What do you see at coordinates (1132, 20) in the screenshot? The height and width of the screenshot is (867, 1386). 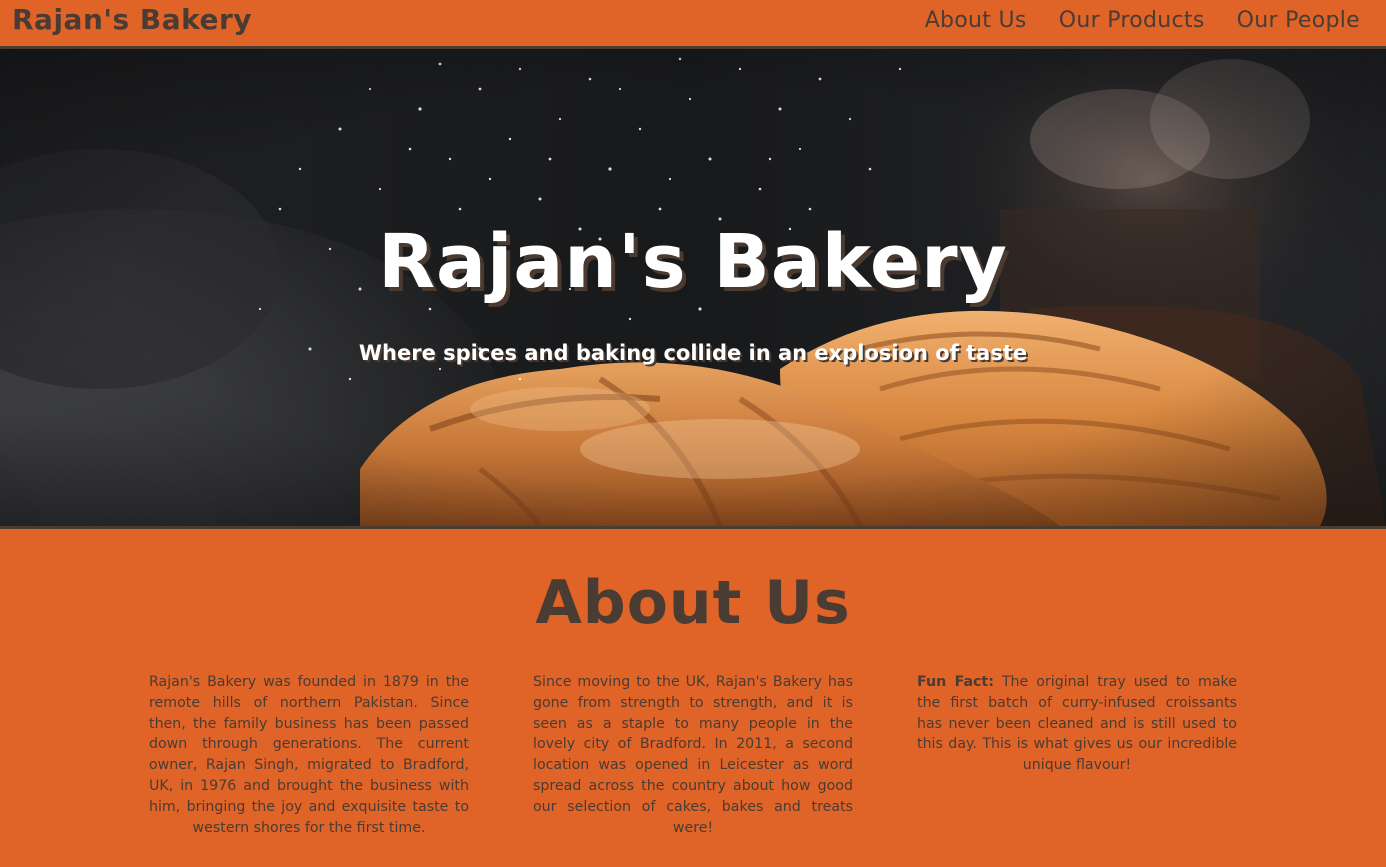 I see `nav-link-our-products: Our Products` at bounding box center [1132, 20].